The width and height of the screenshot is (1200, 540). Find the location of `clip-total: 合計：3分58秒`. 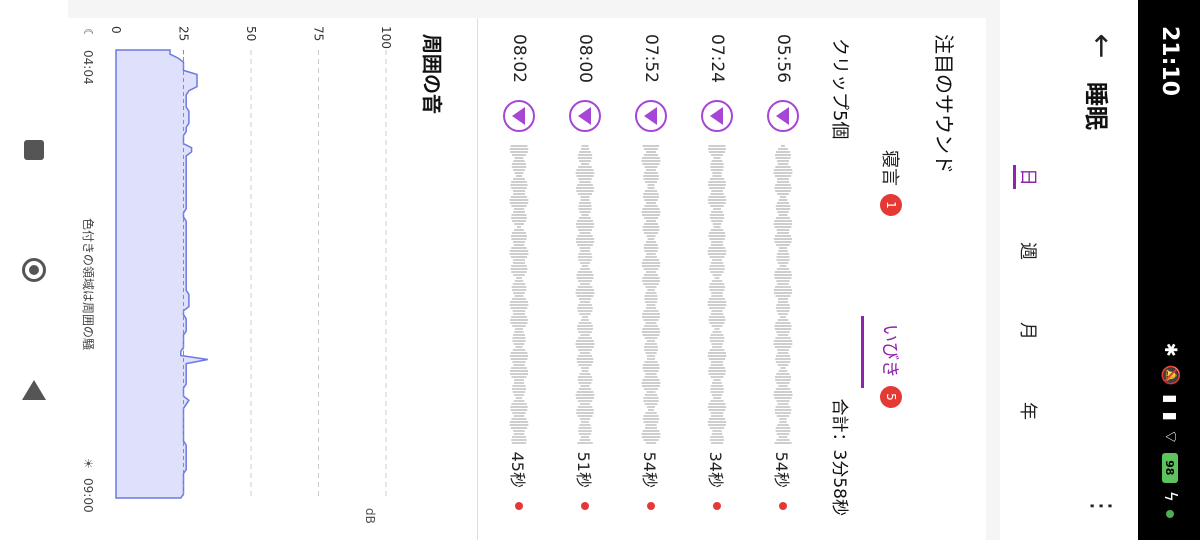

clip-total: 合計：3分58秒 is located at coordinates (839, 457).